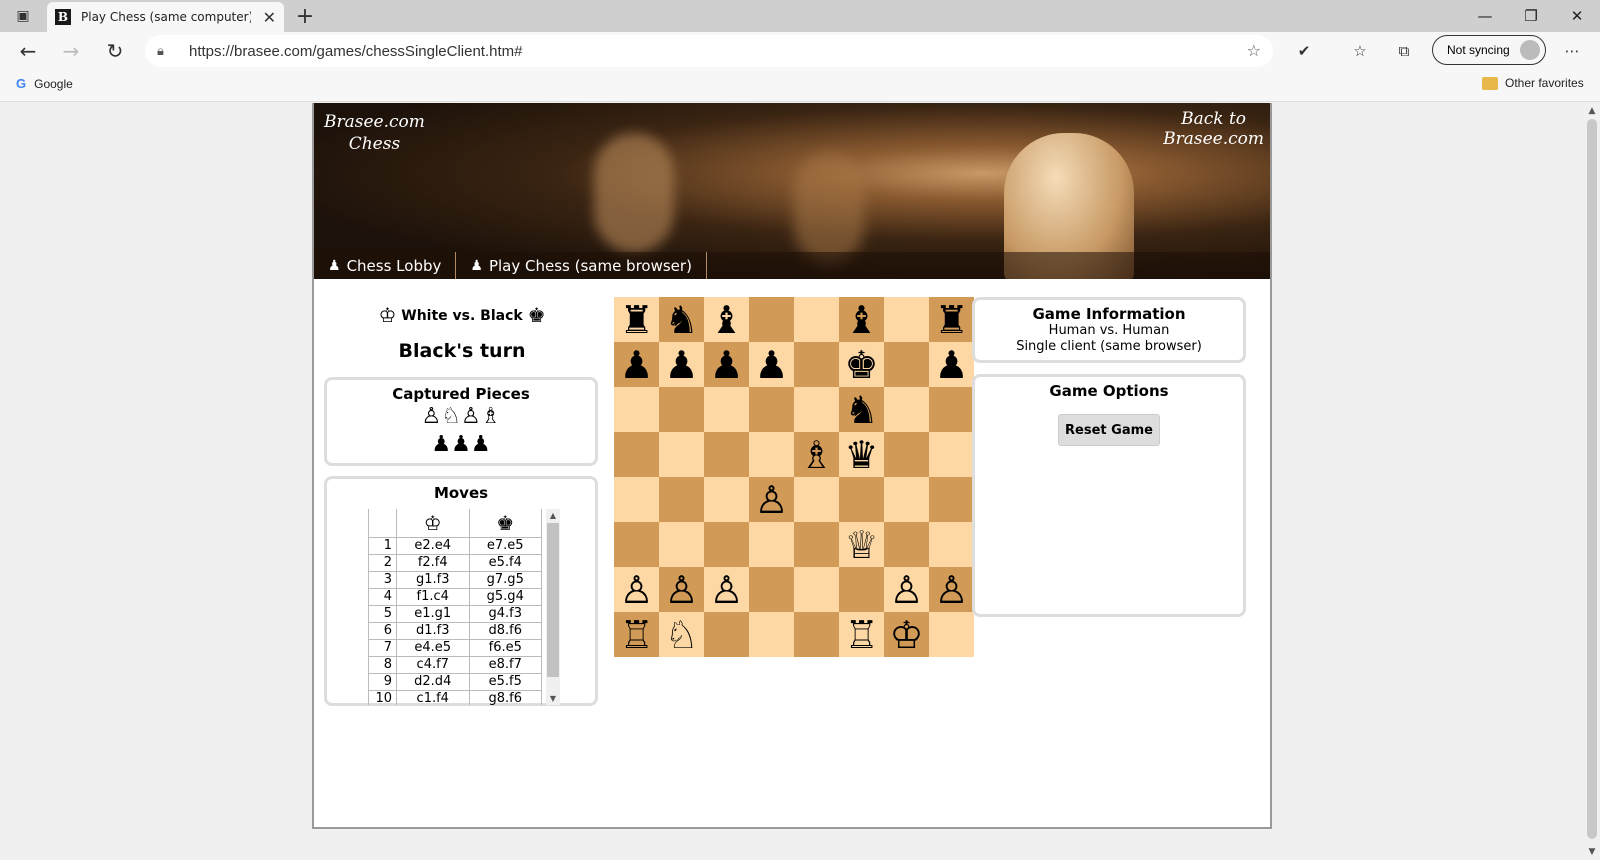 Image resolution: width=1600 pixels, height=860 pixels. Describe the element at coordinates (726, 589) in the screenshot. I see `square-c2: ♙` at that location.